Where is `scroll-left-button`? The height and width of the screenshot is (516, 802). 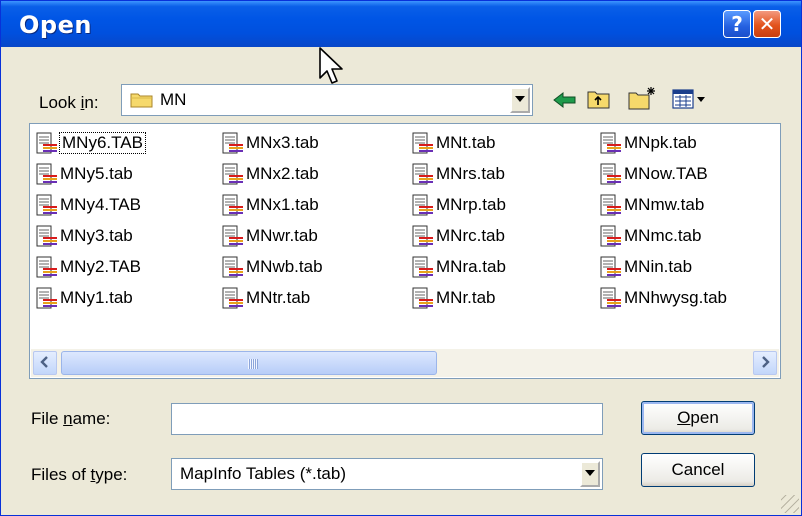
scroll-left-button is located at coordinates (45, 363).